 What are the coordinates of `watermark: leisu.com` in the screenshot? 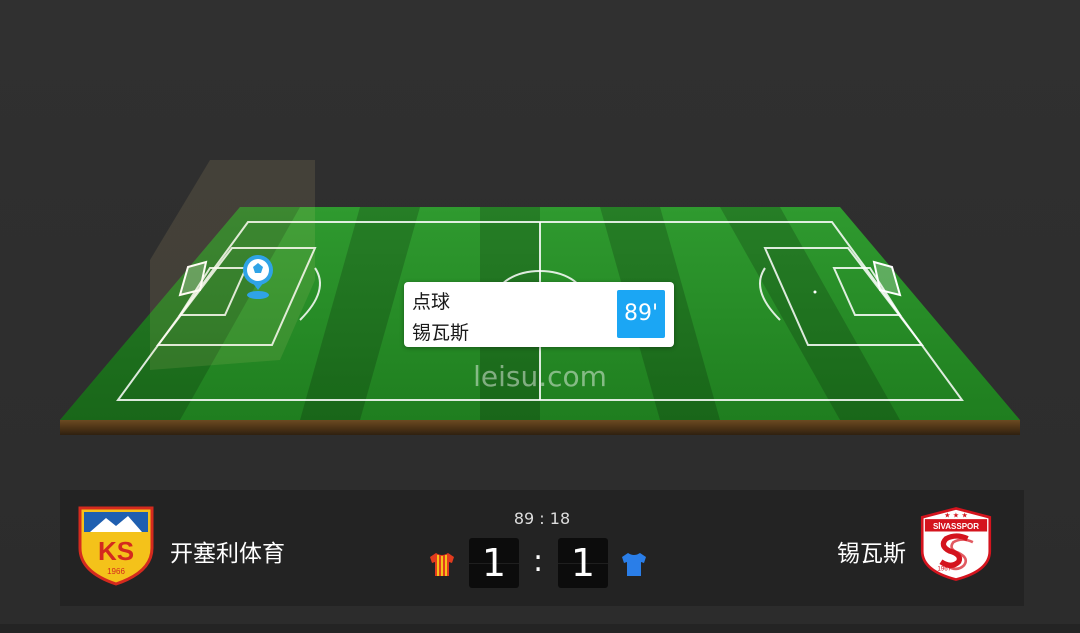 It's located at (540, 376).